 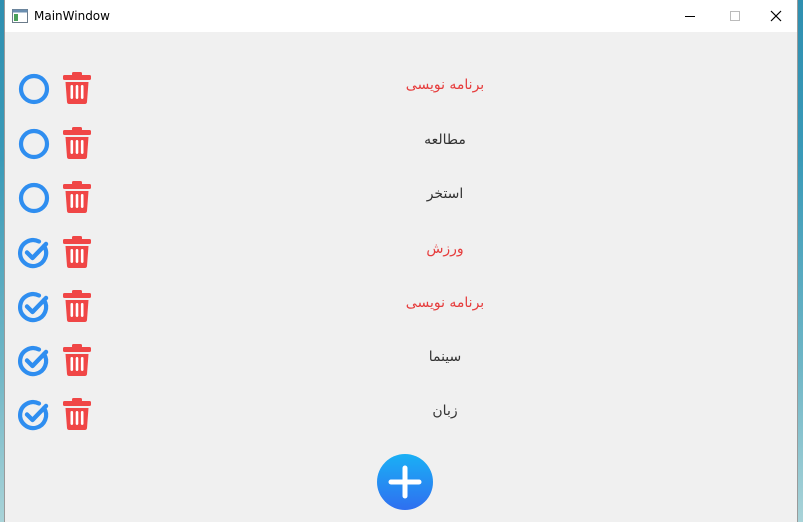 I want to click on maximize-icon, so click(x=735, y=16).